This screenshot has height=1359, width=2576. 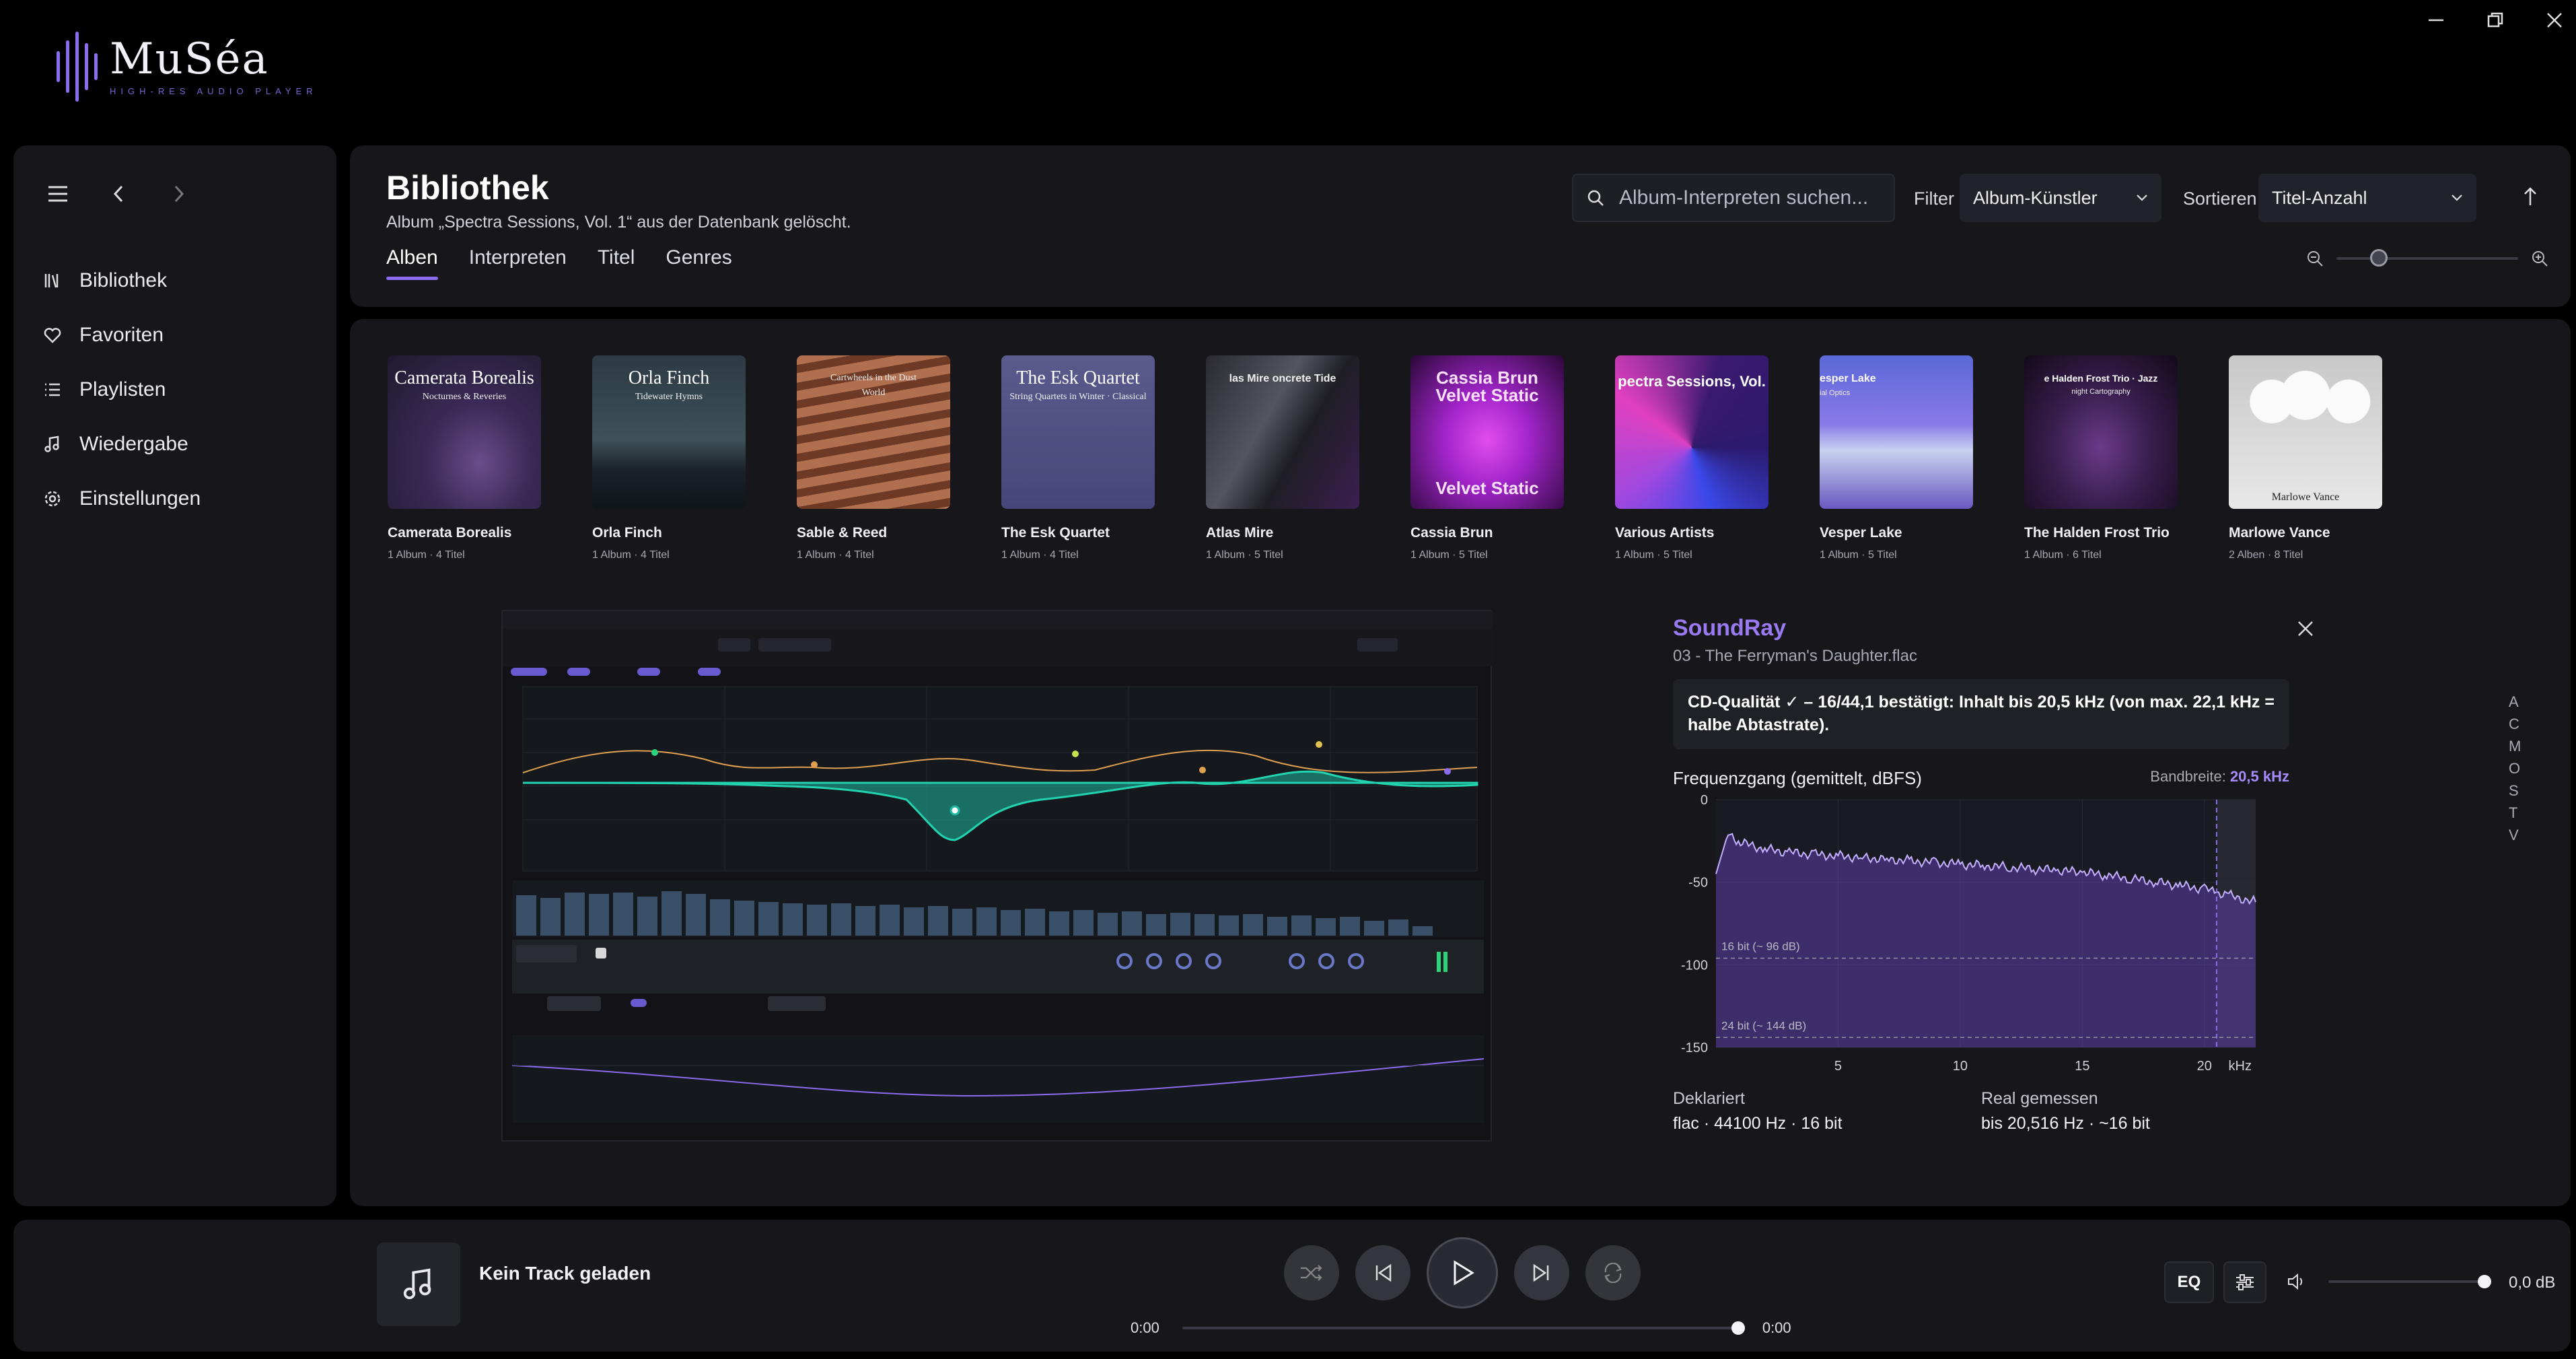 I want to click on cover-subtitle: Nocturnes & Reveries, so click(x=464, y=397).